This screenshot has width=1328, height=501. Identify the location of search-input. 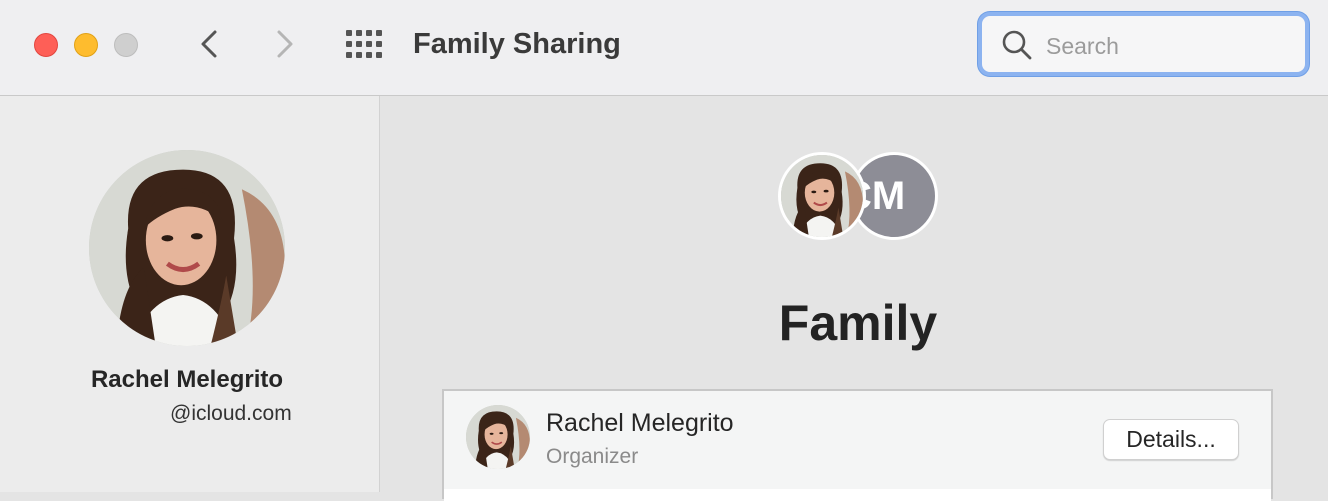
(1166, 46).